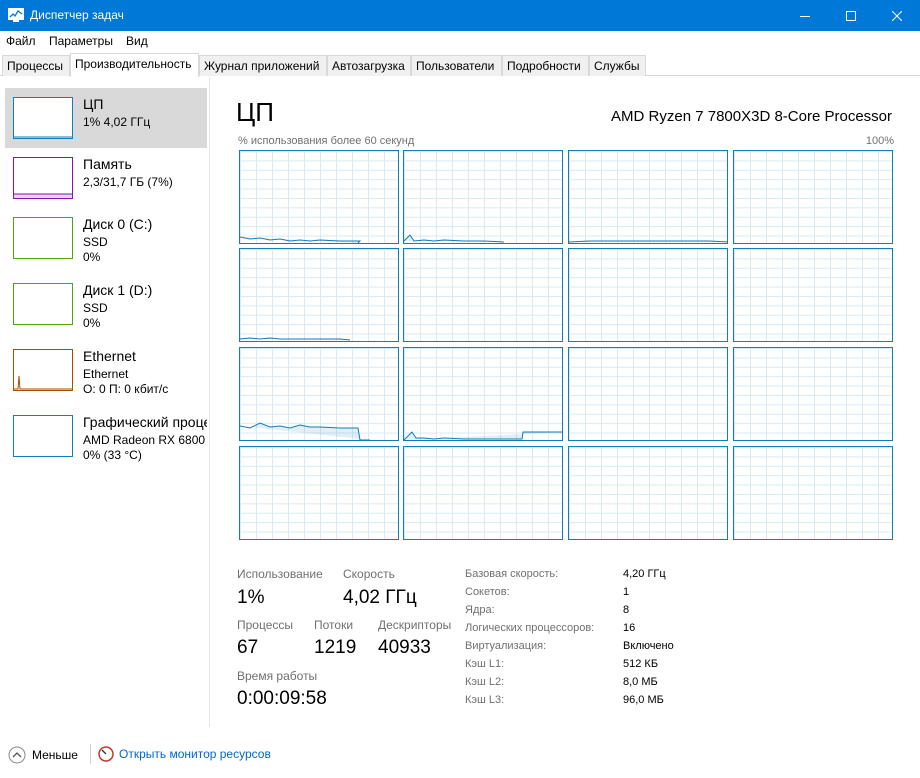  What do you see at coordinates (107, 164) in the screenshot?
I see `sidebar-item-label: Память` at bounding box center [107, 164].